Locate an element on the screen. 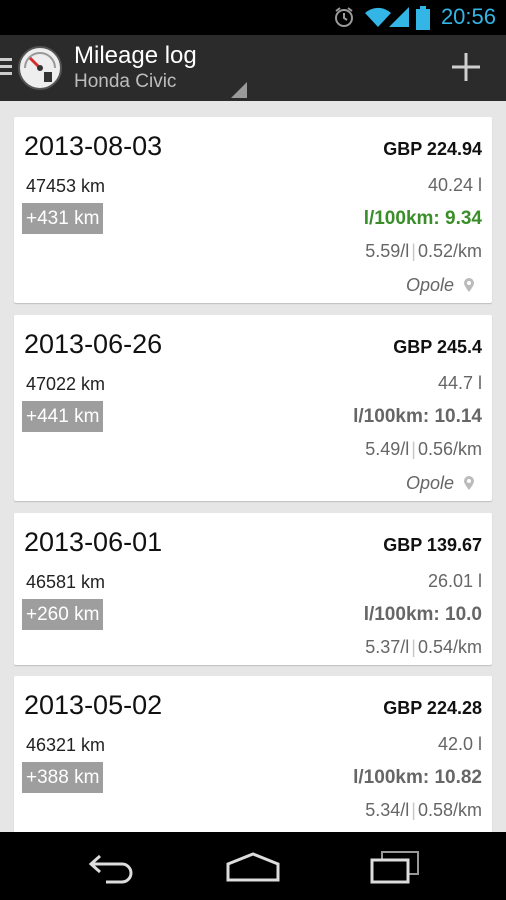  system-navigation-bar is located at coordinates (253, 866).